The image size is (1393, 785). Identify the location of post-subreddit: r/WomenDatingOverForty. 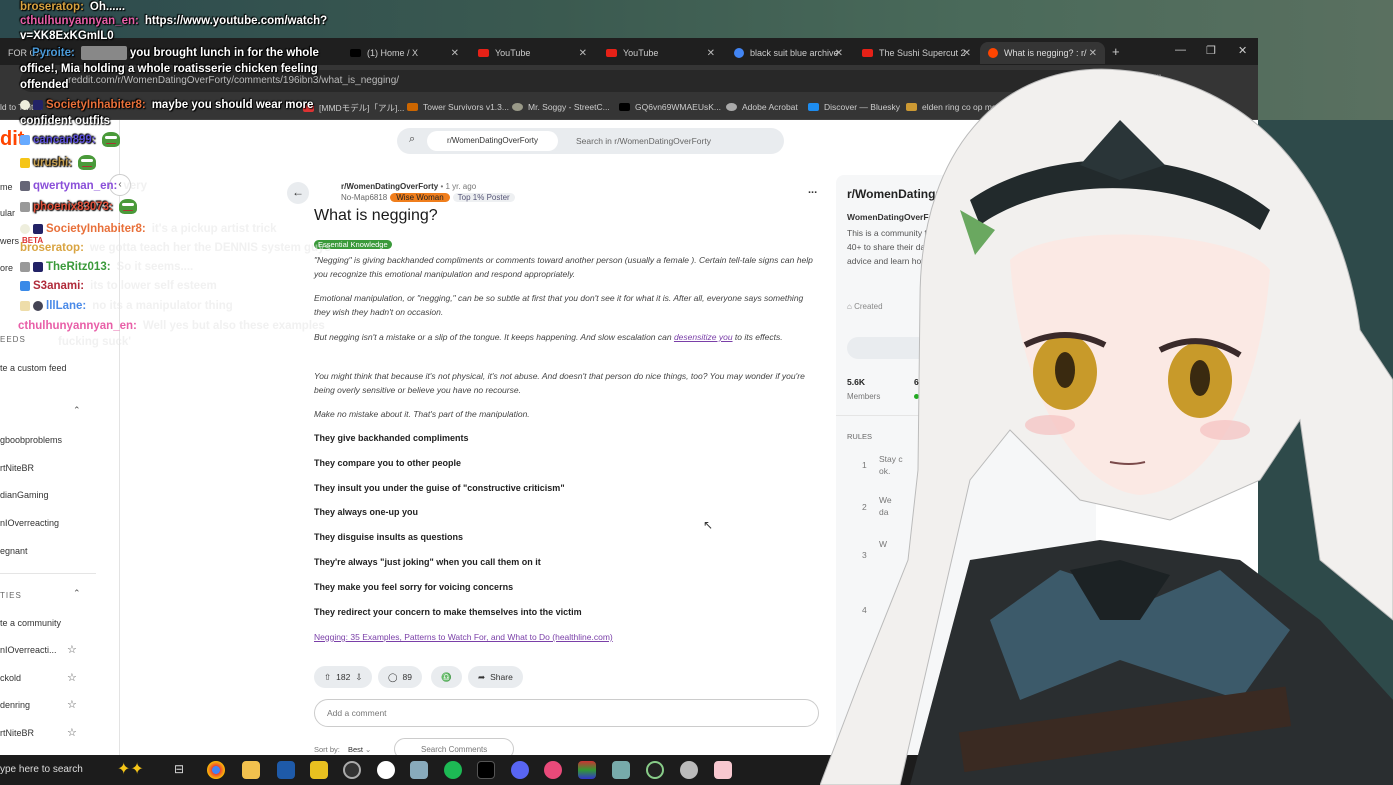
(389, 186).